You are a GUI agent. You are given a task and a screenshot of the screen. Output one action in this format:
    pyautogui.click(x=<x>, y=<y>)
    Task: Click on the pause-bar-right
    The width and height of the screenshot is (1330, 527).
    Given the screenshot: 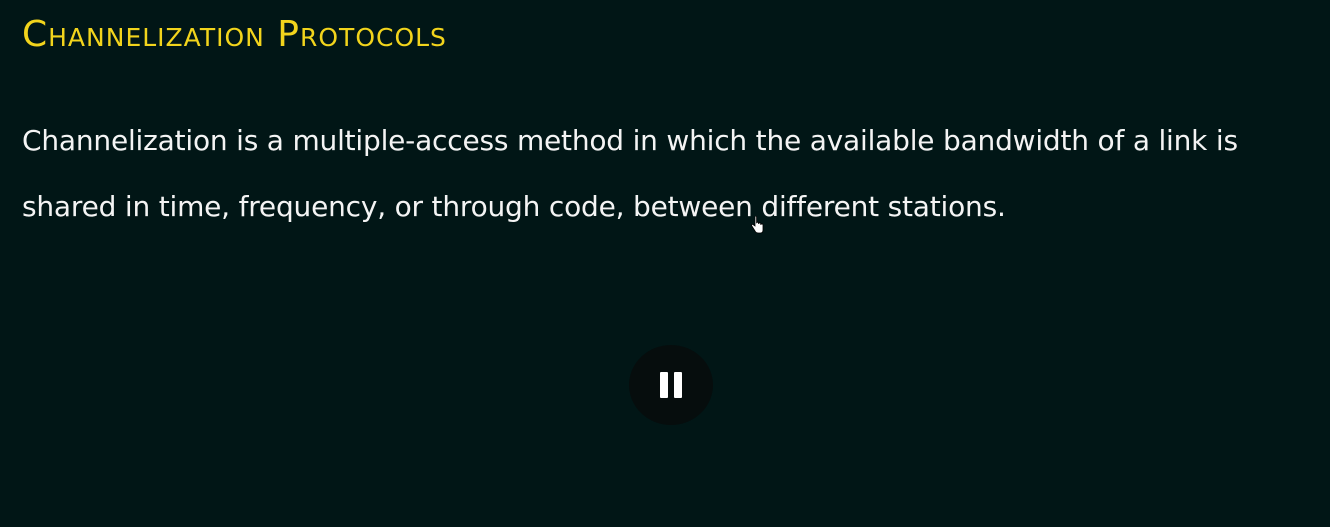 What is the action you would take?
    pyautogui.click(x=678, y=385)
    